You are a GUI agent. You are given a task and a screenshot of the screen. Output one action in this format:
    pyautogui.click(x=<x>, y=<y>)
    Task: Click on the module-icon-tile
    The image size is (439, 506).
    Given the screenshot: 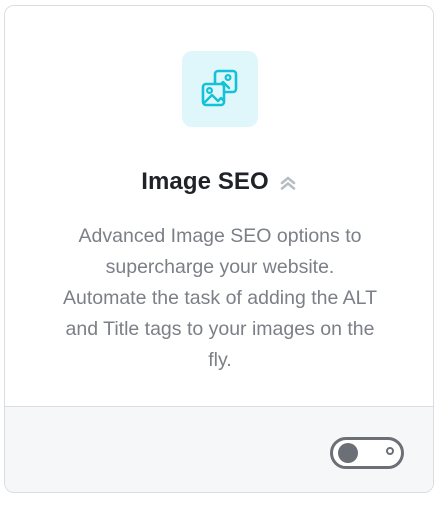 What is the action you would take?
    pyautogui.click(x=220, y=89)
    